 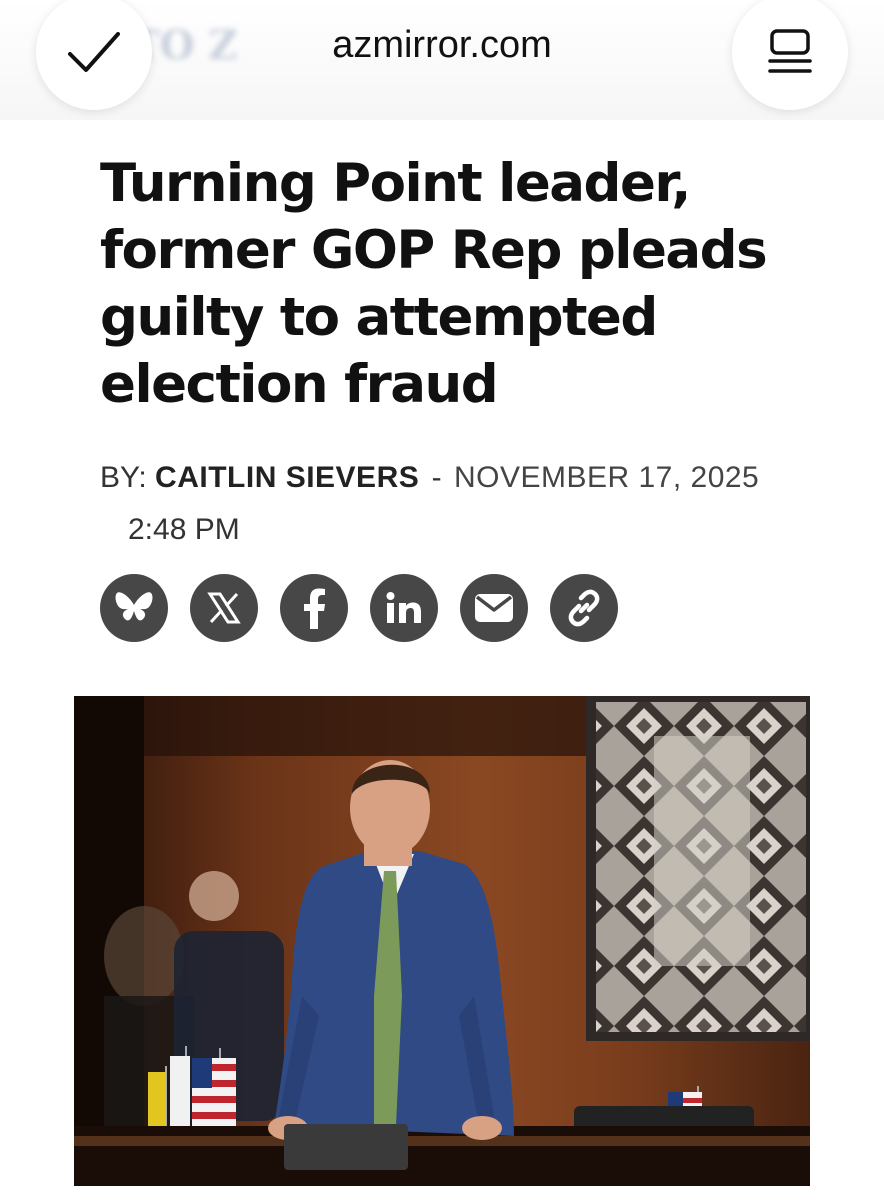 I want to click on author-link: CAITLIN SIEVERS, so click(x=287, y=477).